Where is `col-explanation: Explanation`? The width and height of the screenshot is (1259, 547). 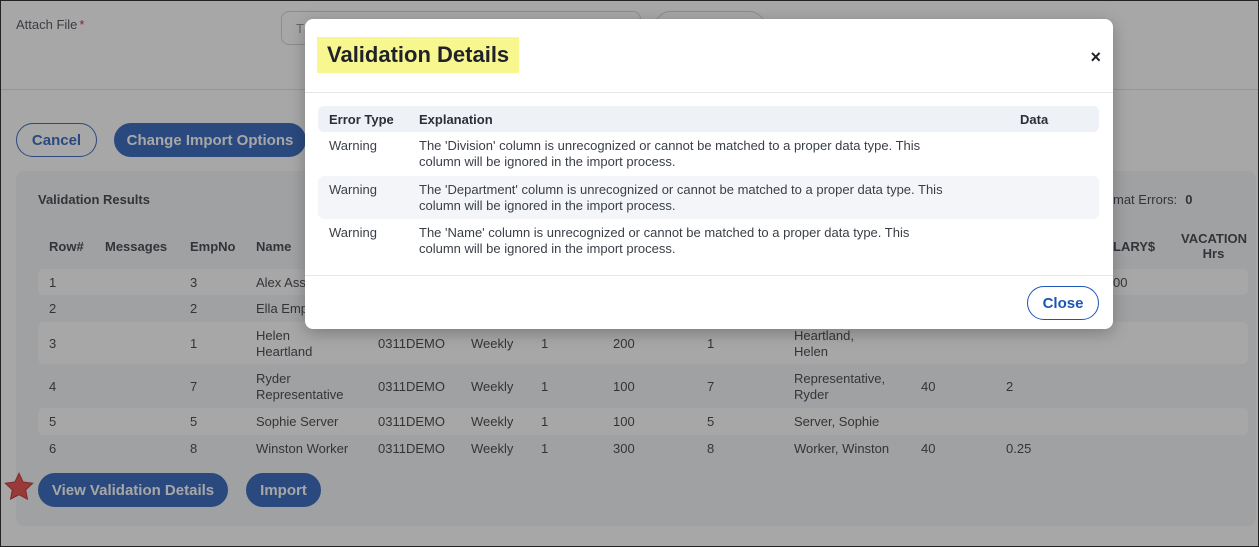 col-explanation: Explanation is located at coordinates (456, 119).